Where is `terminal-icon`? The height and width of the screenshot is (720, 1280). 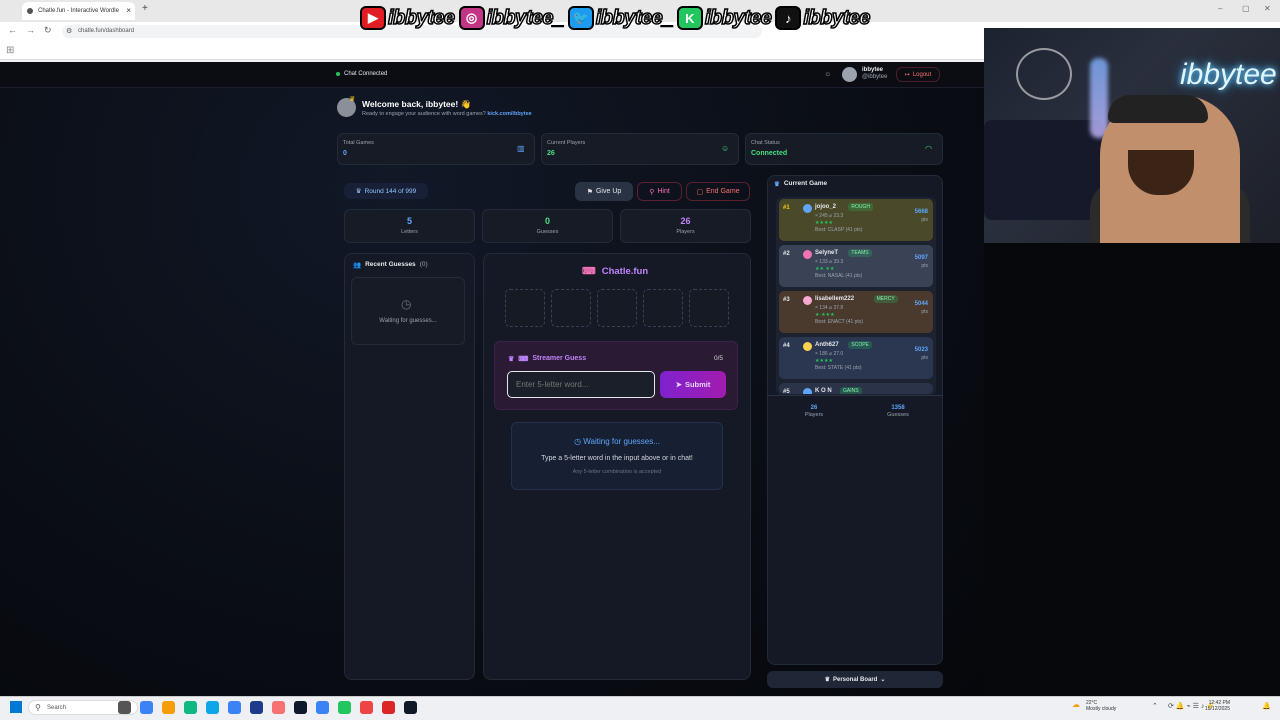 terminal-icon is located at coordinates (410, 707).